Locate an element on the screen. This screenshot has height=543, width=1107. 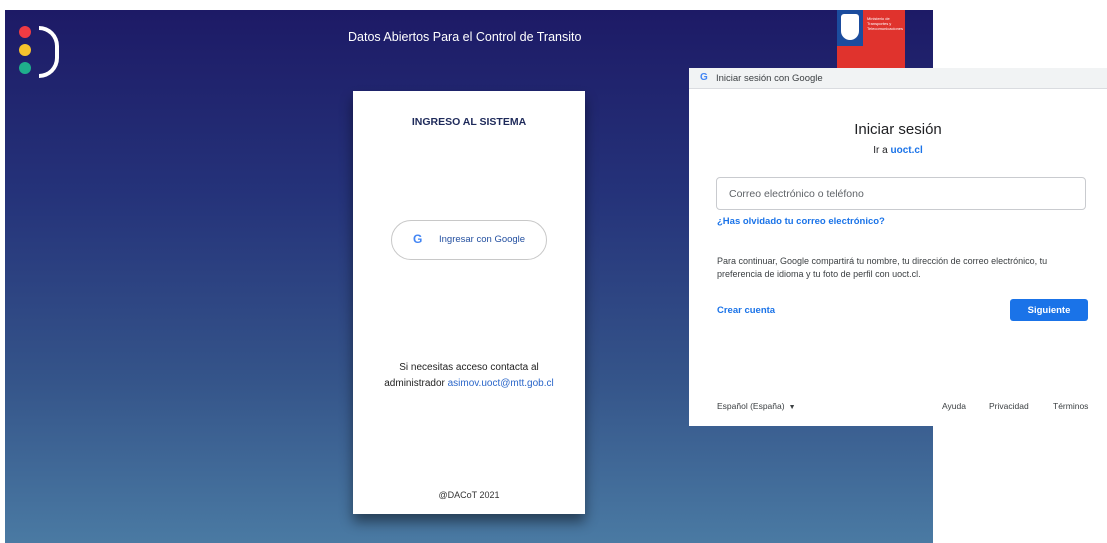
logo-yellow-dot is located at coordinates (25, 50).